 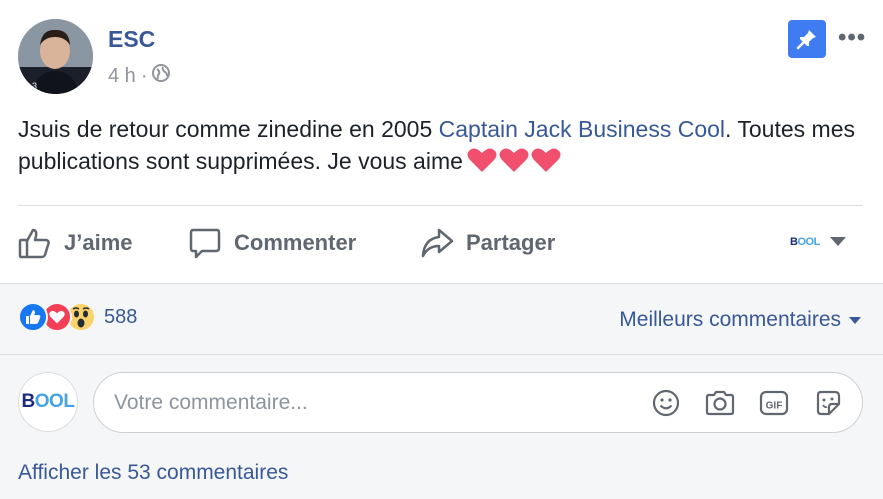 What do you see at coordinates (77, 317) in the screenshot?
I see `reactions-summary: 588` at bounding box center [77, 317].